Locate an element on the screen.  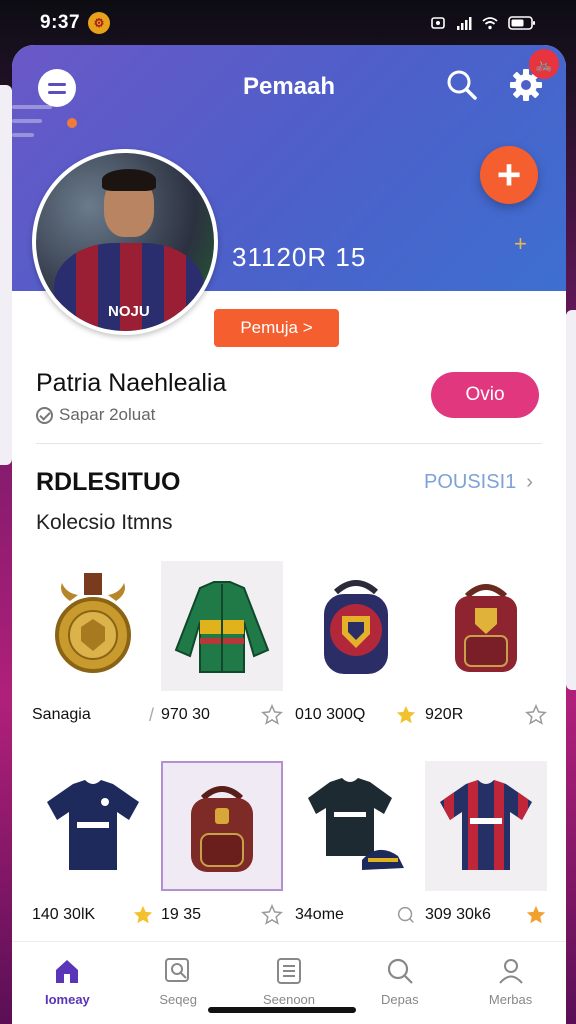
screenshot-icon is located at coordinates (438, 23).